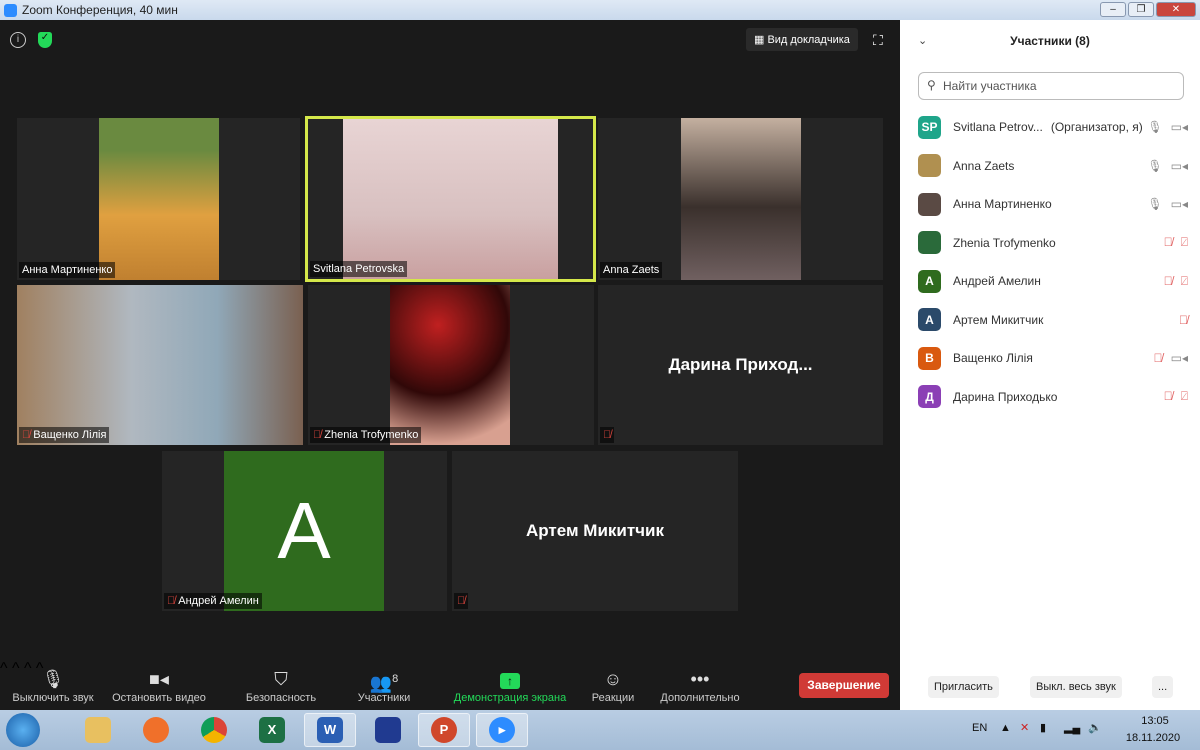 The height and width of the screenshot is (750, 1200). Describe the element at coordinates (929, 166) in the screenshot. I see `avatar` at that location.